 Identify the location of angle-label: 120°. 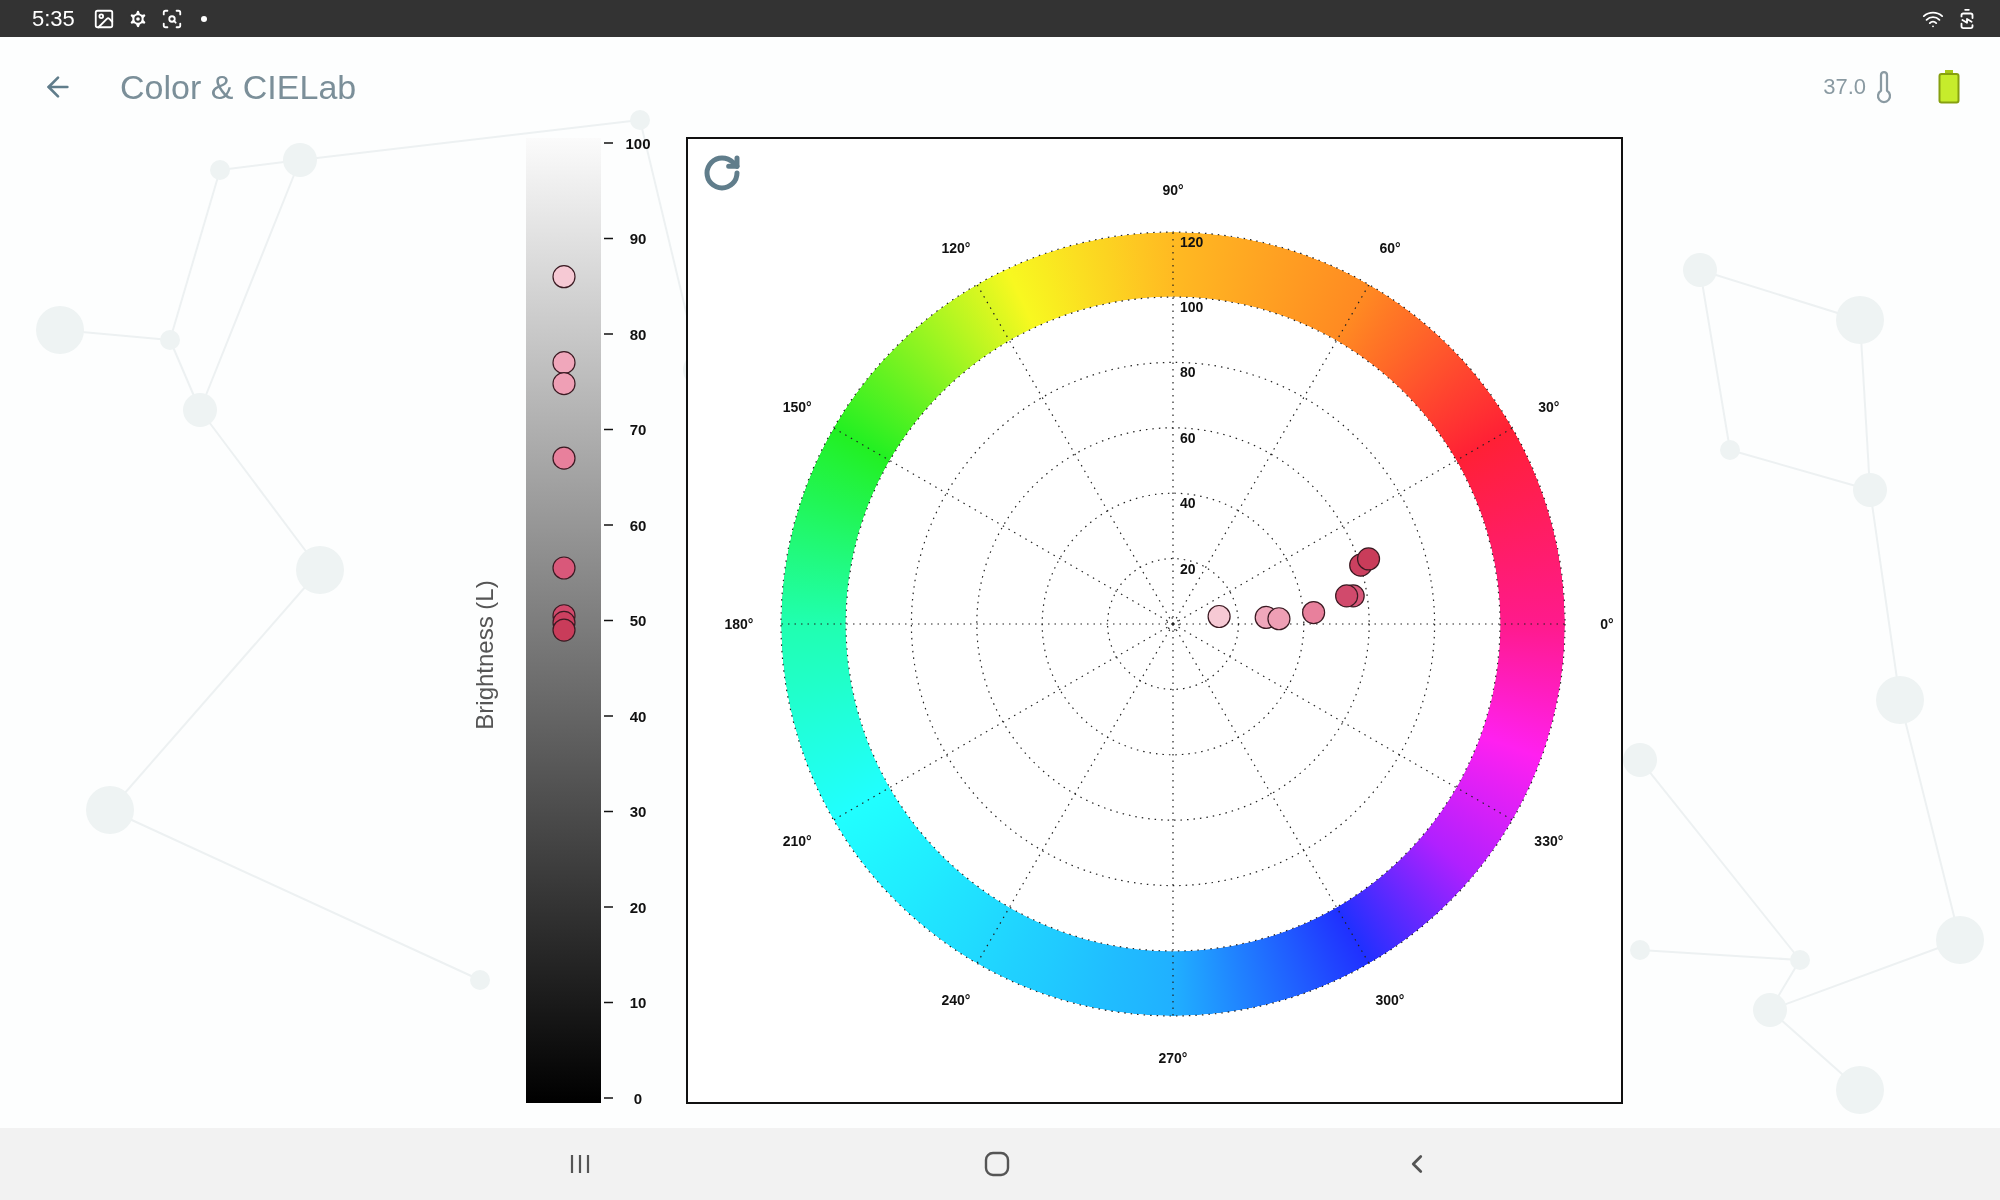
(956, 248).